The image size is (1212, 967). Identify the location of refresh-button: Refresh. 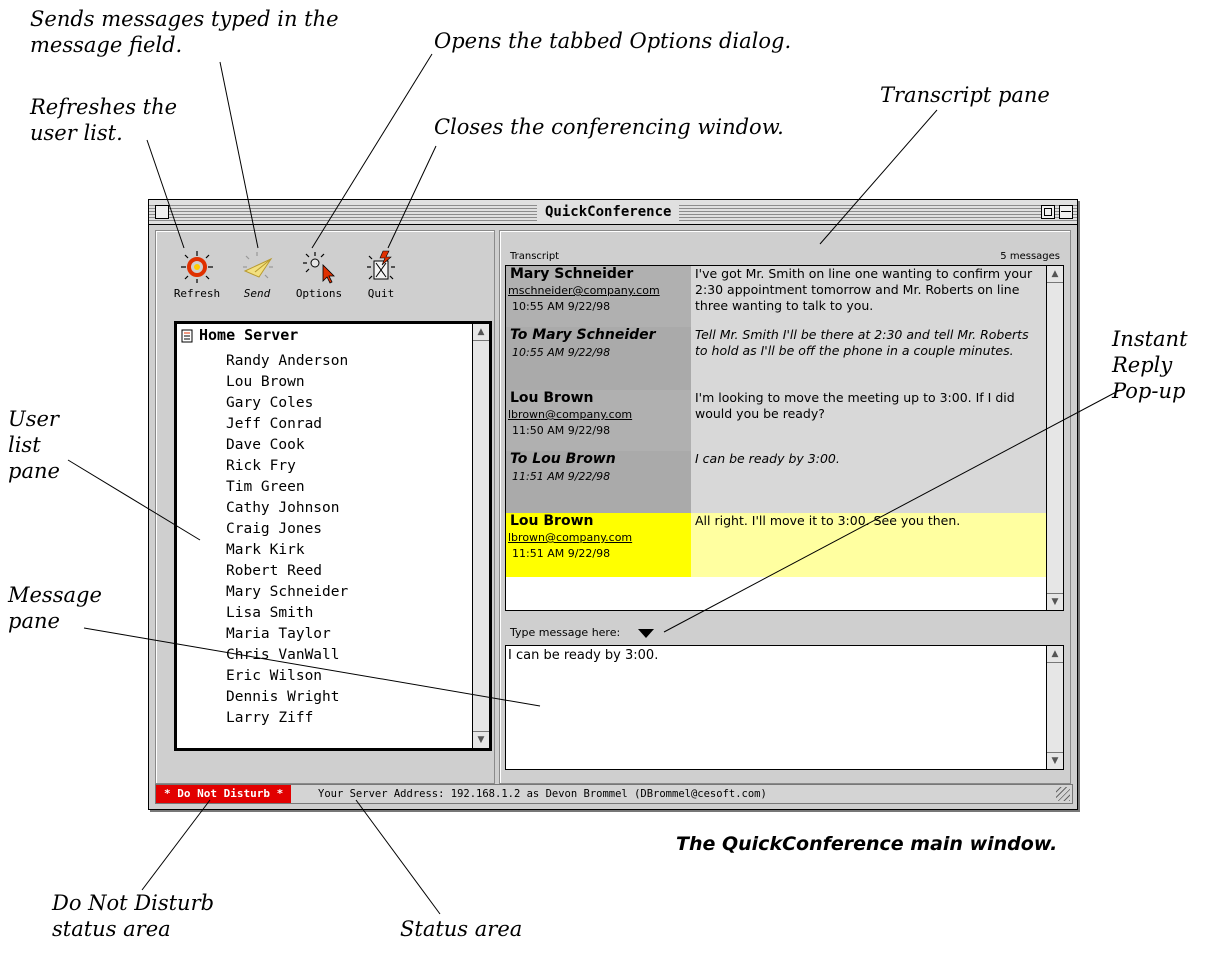
(197, 275).